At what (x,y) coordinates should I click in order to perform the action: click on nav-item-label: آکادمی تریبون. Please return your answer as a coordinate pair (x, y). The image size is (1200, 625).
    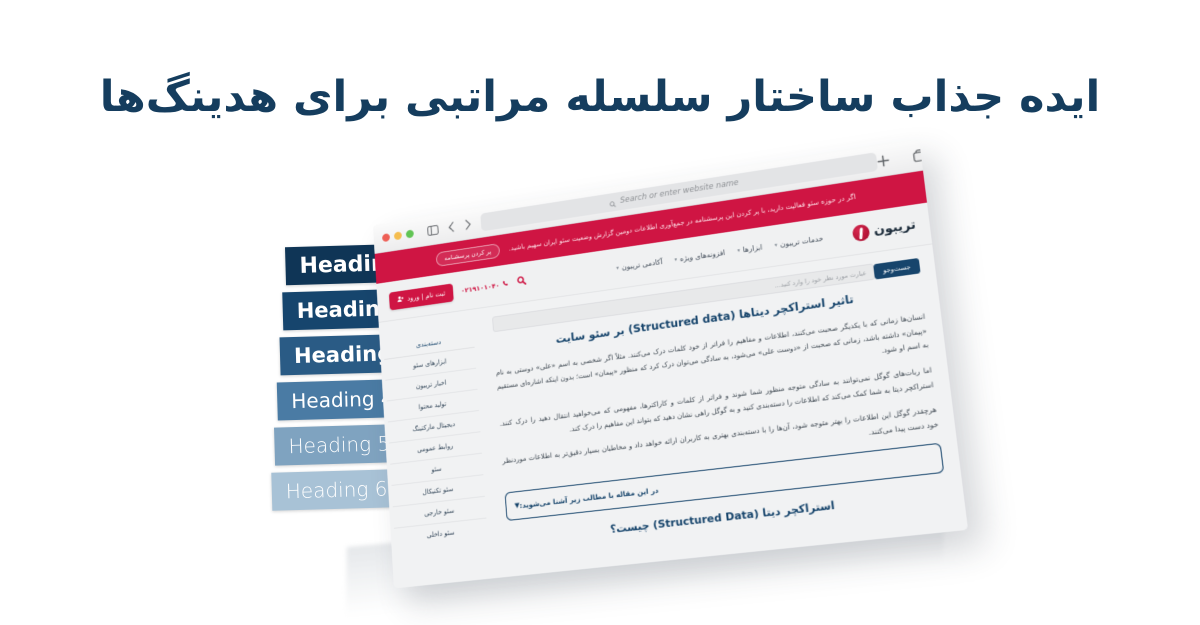
    Looking at the image, I should click on (642, 264).